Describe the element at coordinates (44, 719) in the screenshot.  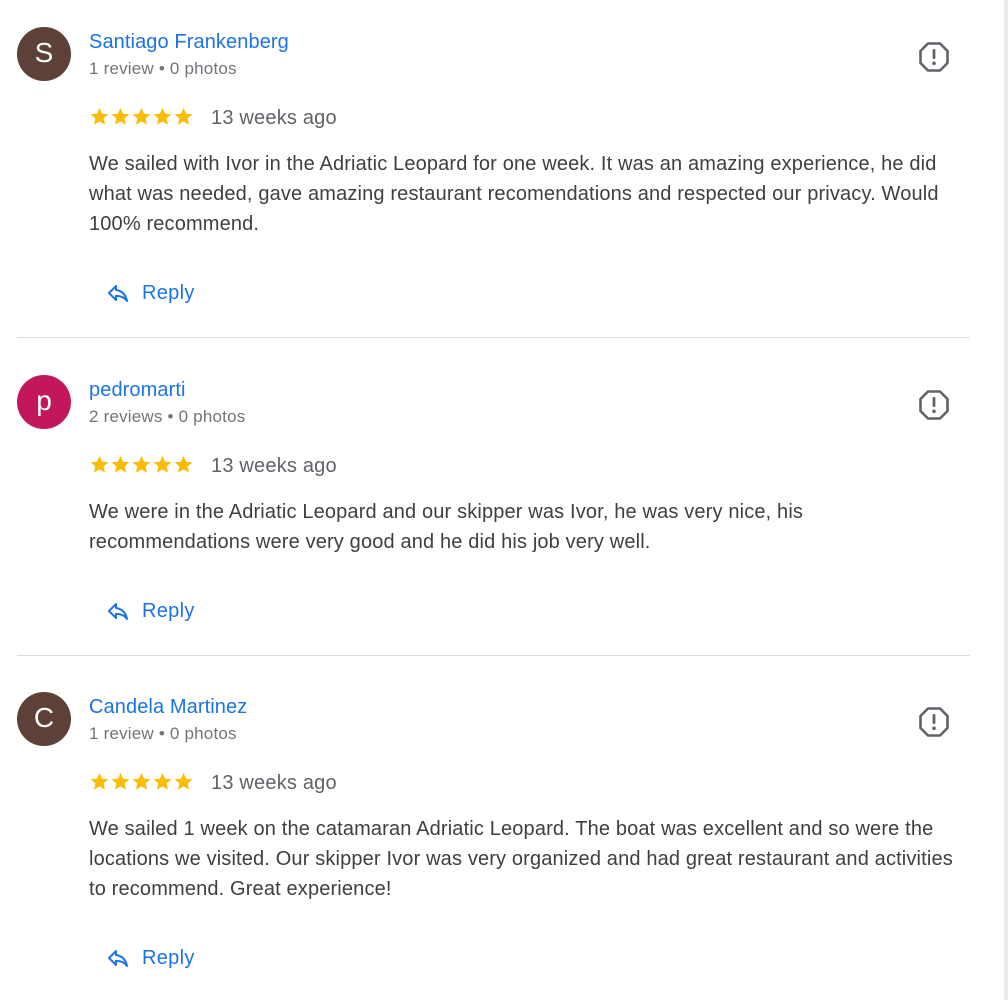
I see `avatar: C` at that location.